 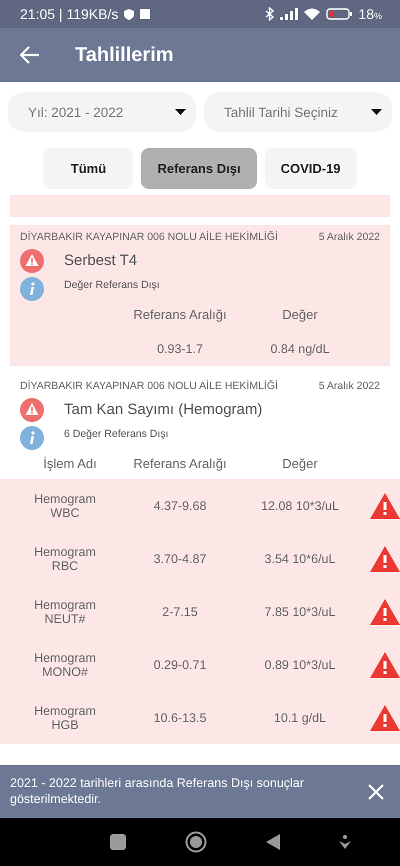 What do you see at coordinates (273, 842) in the screenshot?
I see `back-nav-icon` at bounding box center [273, 842].